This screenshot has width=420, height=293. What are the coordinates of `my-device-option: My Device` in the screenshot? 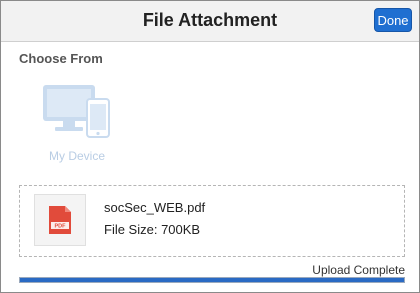 It's located at (77, 124).